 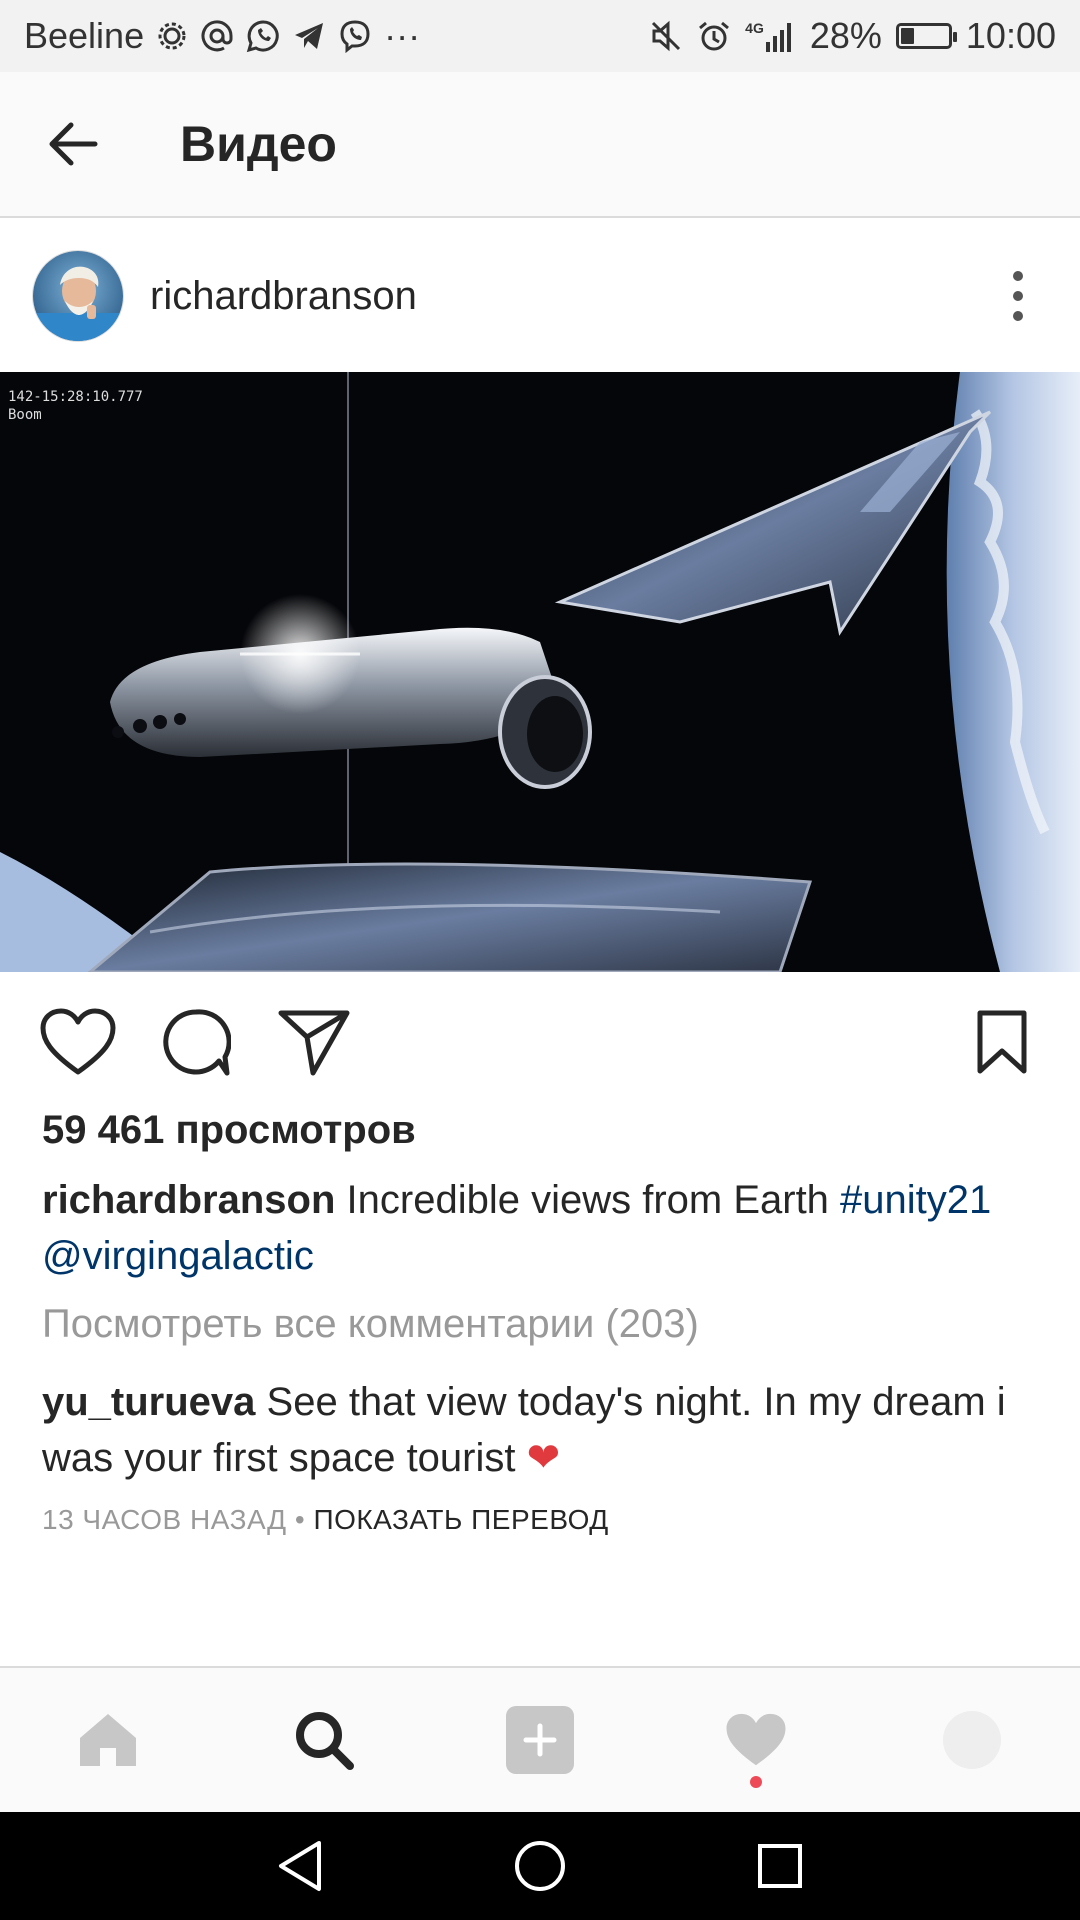 I want to click on post-header: richardbranson, so click(x=540, y=296).